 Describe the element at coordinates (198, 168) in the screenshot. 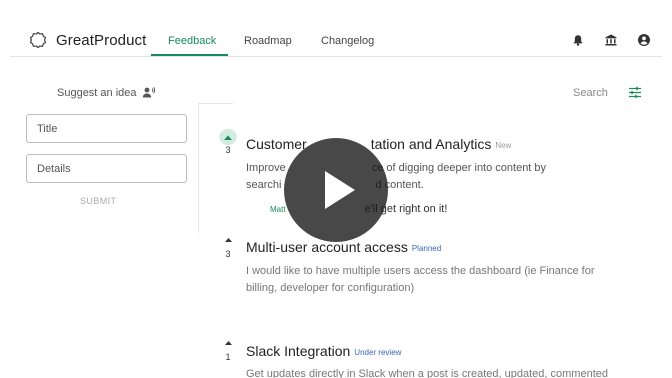

I see `panel-border-left` at that location.